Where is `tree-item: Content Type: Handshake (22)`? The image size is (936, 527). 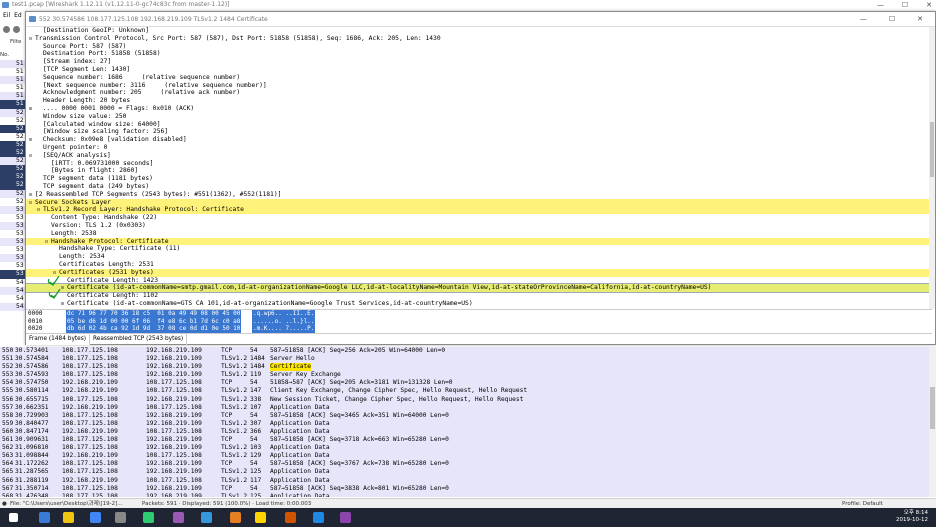
tree-item: Content Type: Handshake (22) is located at coordinates (479, 218).